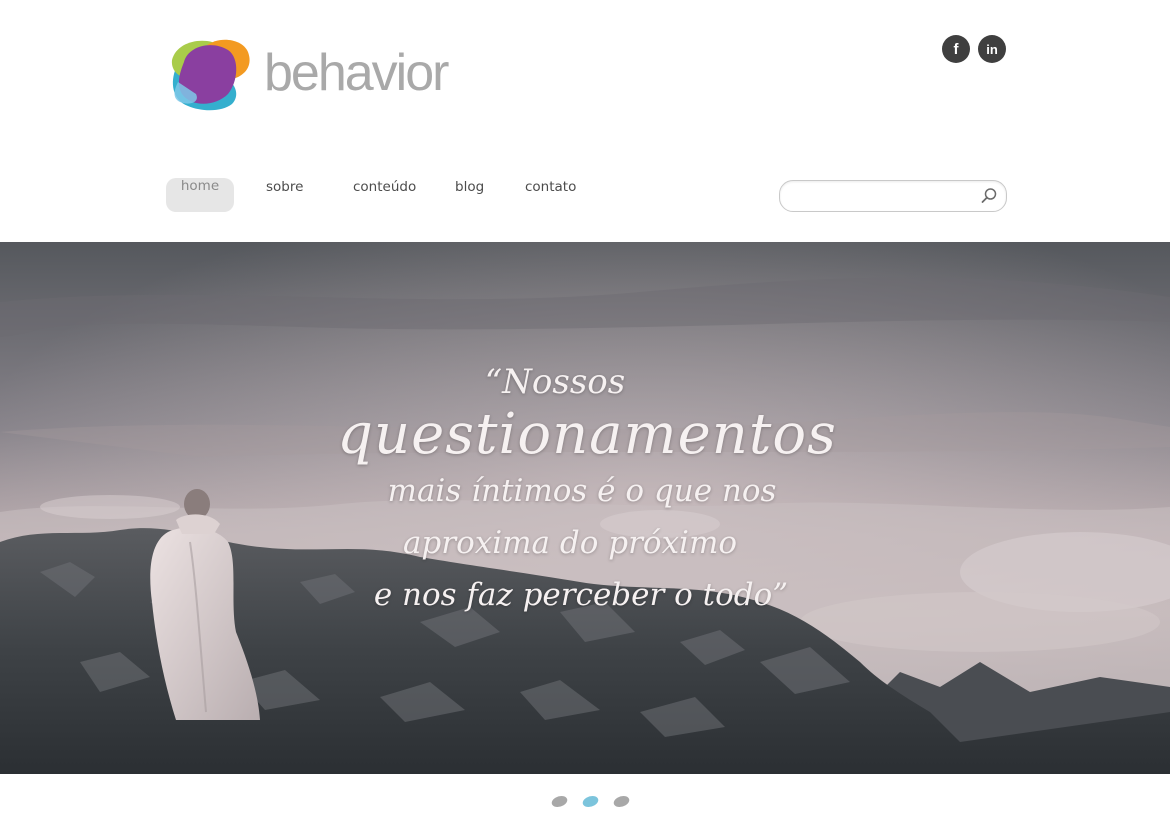  I want to click on search-input, so click(887, 195).